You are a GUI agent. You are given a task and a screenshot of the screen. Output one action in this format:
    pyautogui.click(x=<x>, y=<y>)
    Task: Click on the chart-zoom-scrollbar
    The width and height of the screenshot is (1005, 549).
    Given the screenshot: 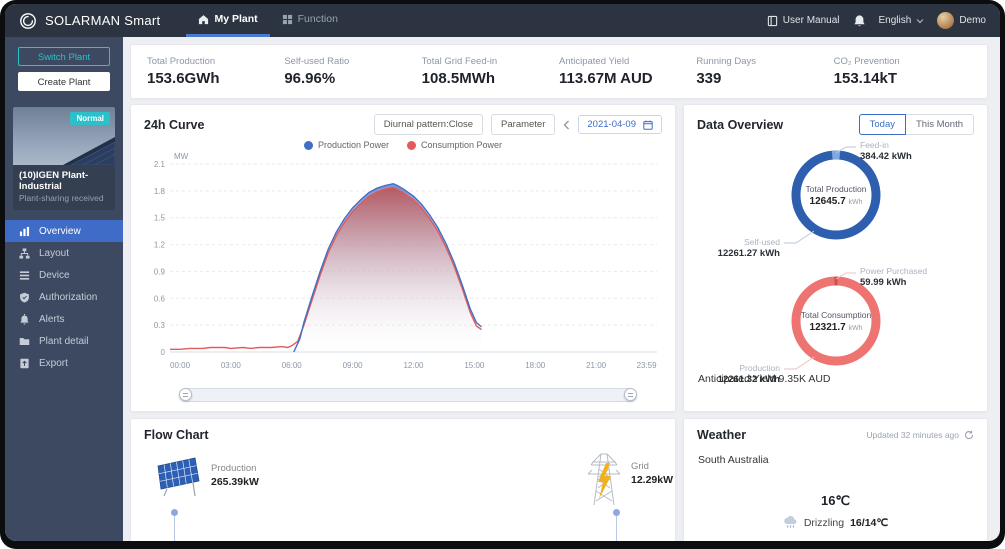 What is the action you would take?
    pyautogui.click(x=408, y=394)
    